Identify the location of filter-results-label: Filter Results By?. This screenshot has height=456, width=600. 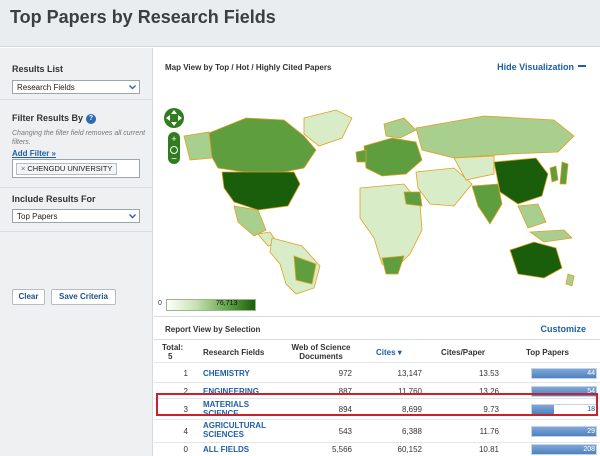
(54, 118).